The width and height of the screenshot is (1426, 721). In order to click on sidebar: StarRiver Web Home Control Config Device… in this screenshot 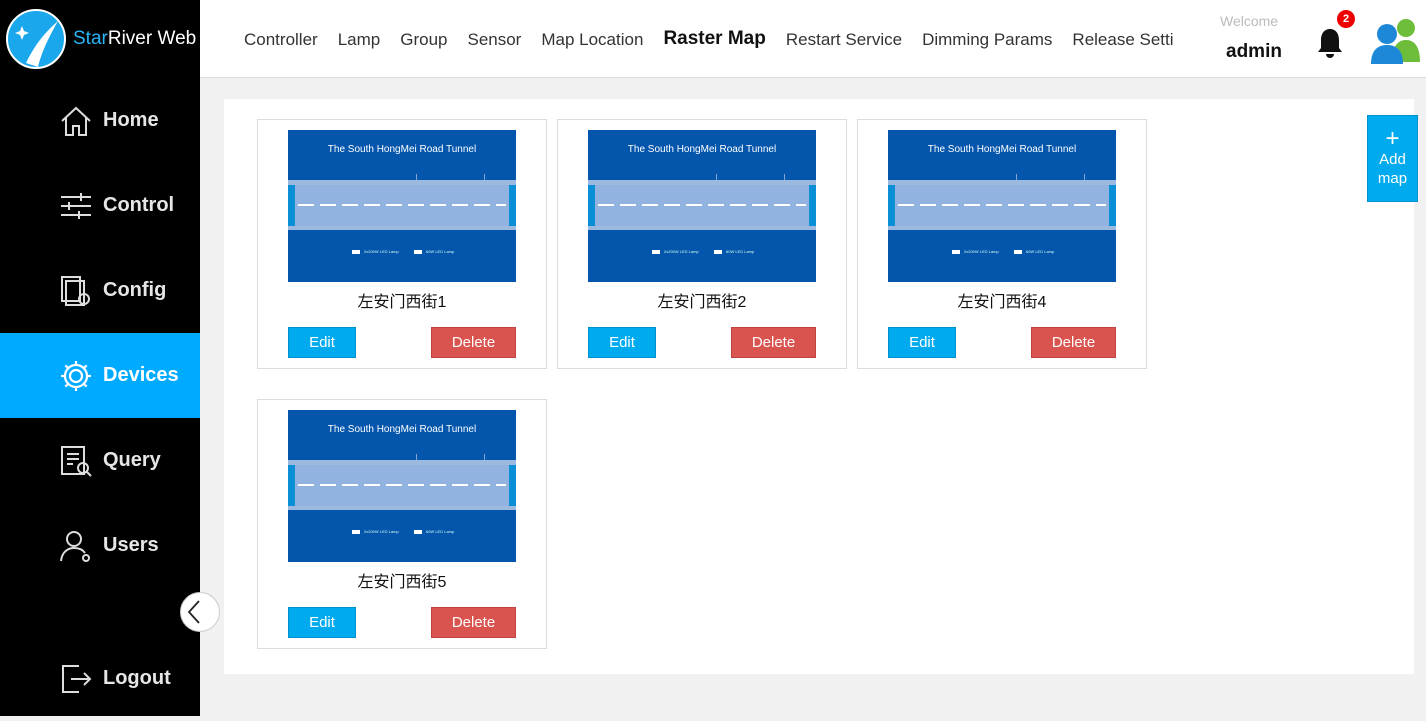, I will do `click(100, 358)`.